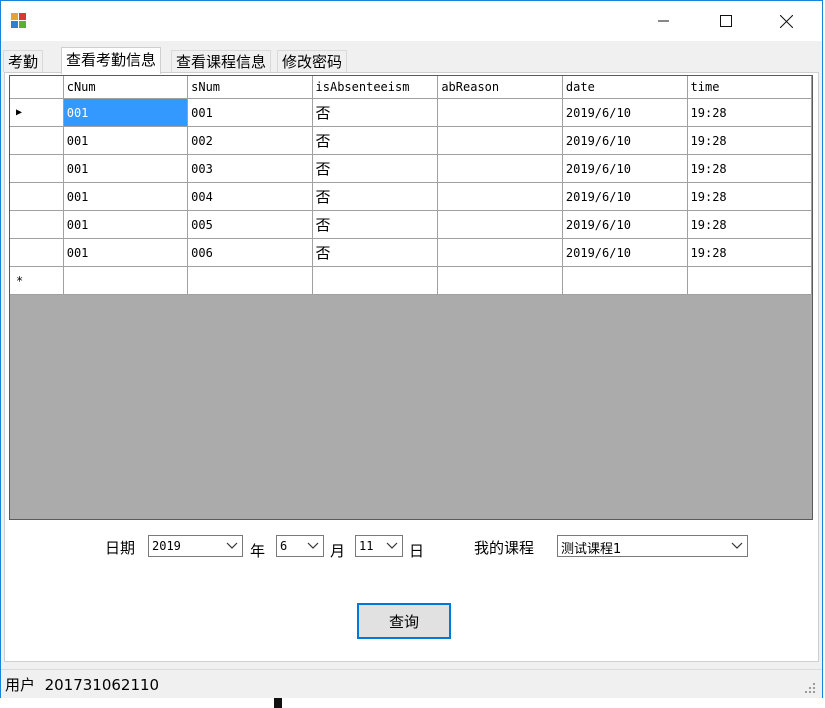 The image size is (825, 708). I want to click on column-header-abreason: abReason, so click(500, 87).